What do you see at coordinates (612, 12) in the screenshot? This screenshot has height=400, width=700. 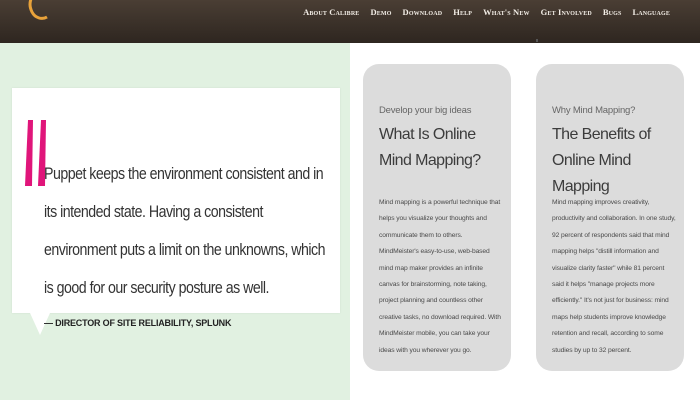 I see `nav-bugs: Bugs` at bounding box center [612, 12].